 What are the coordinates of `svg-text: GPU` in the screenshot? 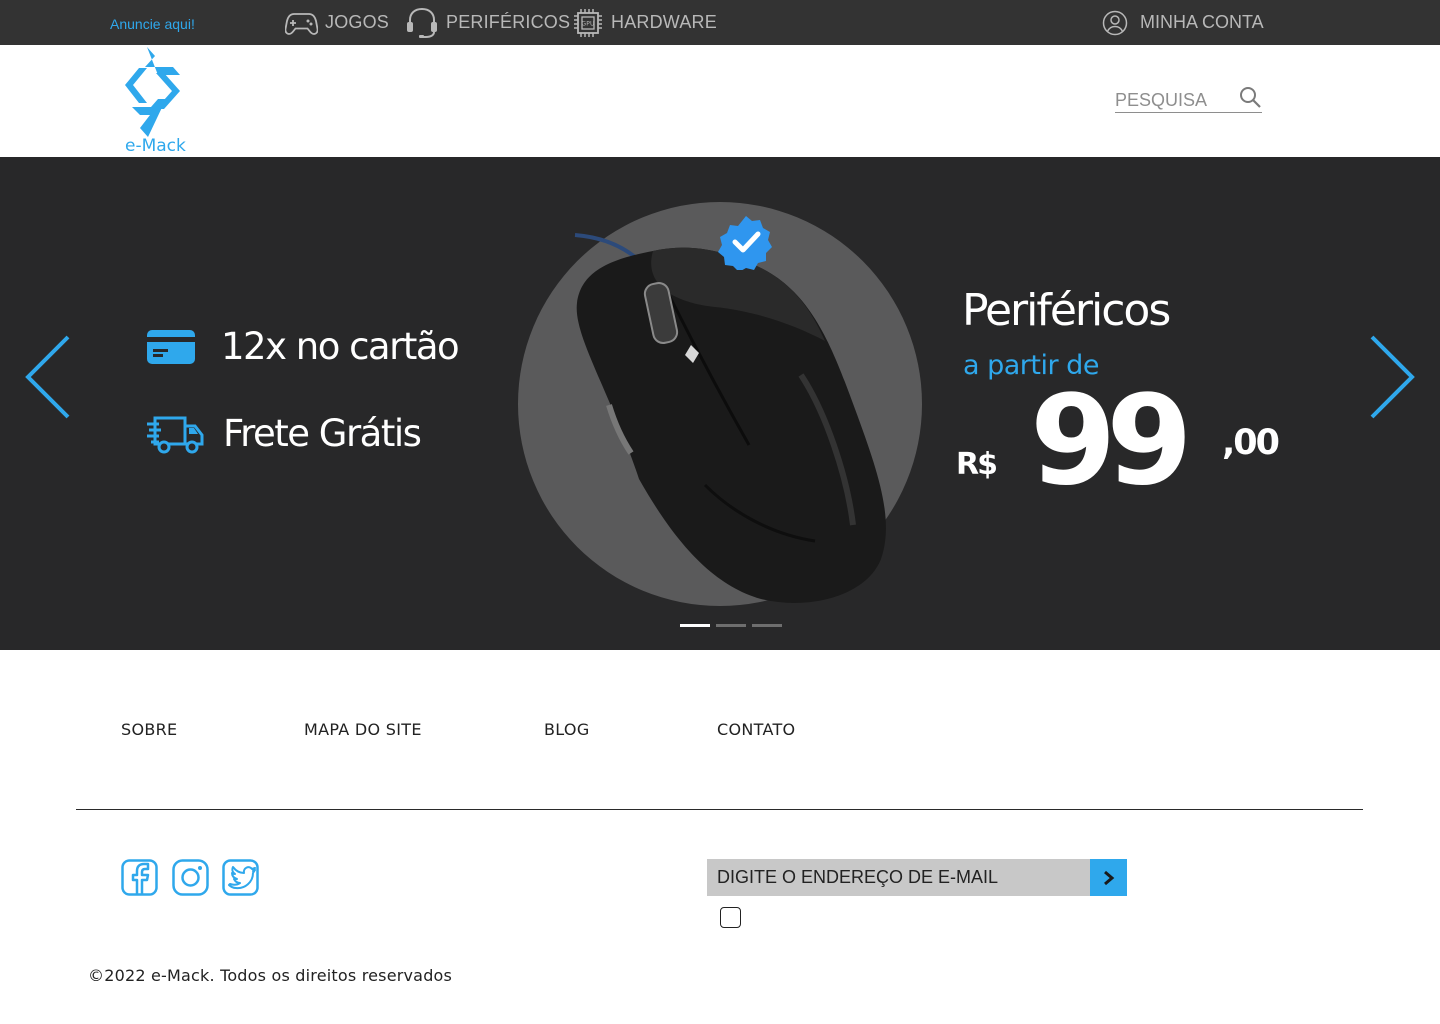 It's located at (587, 23).